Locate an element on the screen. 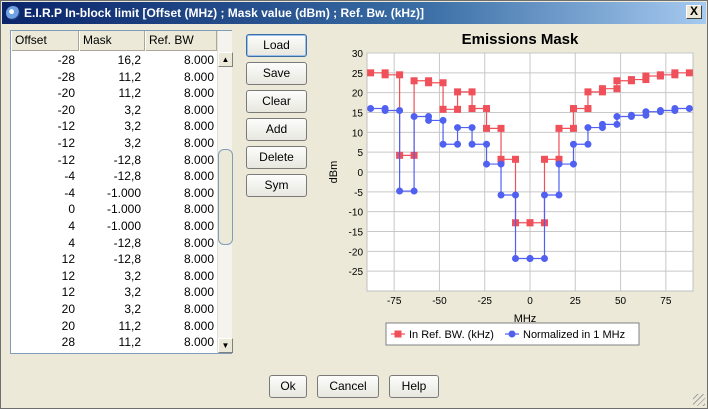 Image resolution: width=708 pixels, height=409 pixels. table-row: 12 -12,8 8.000 is located at coordinates (114, 259).